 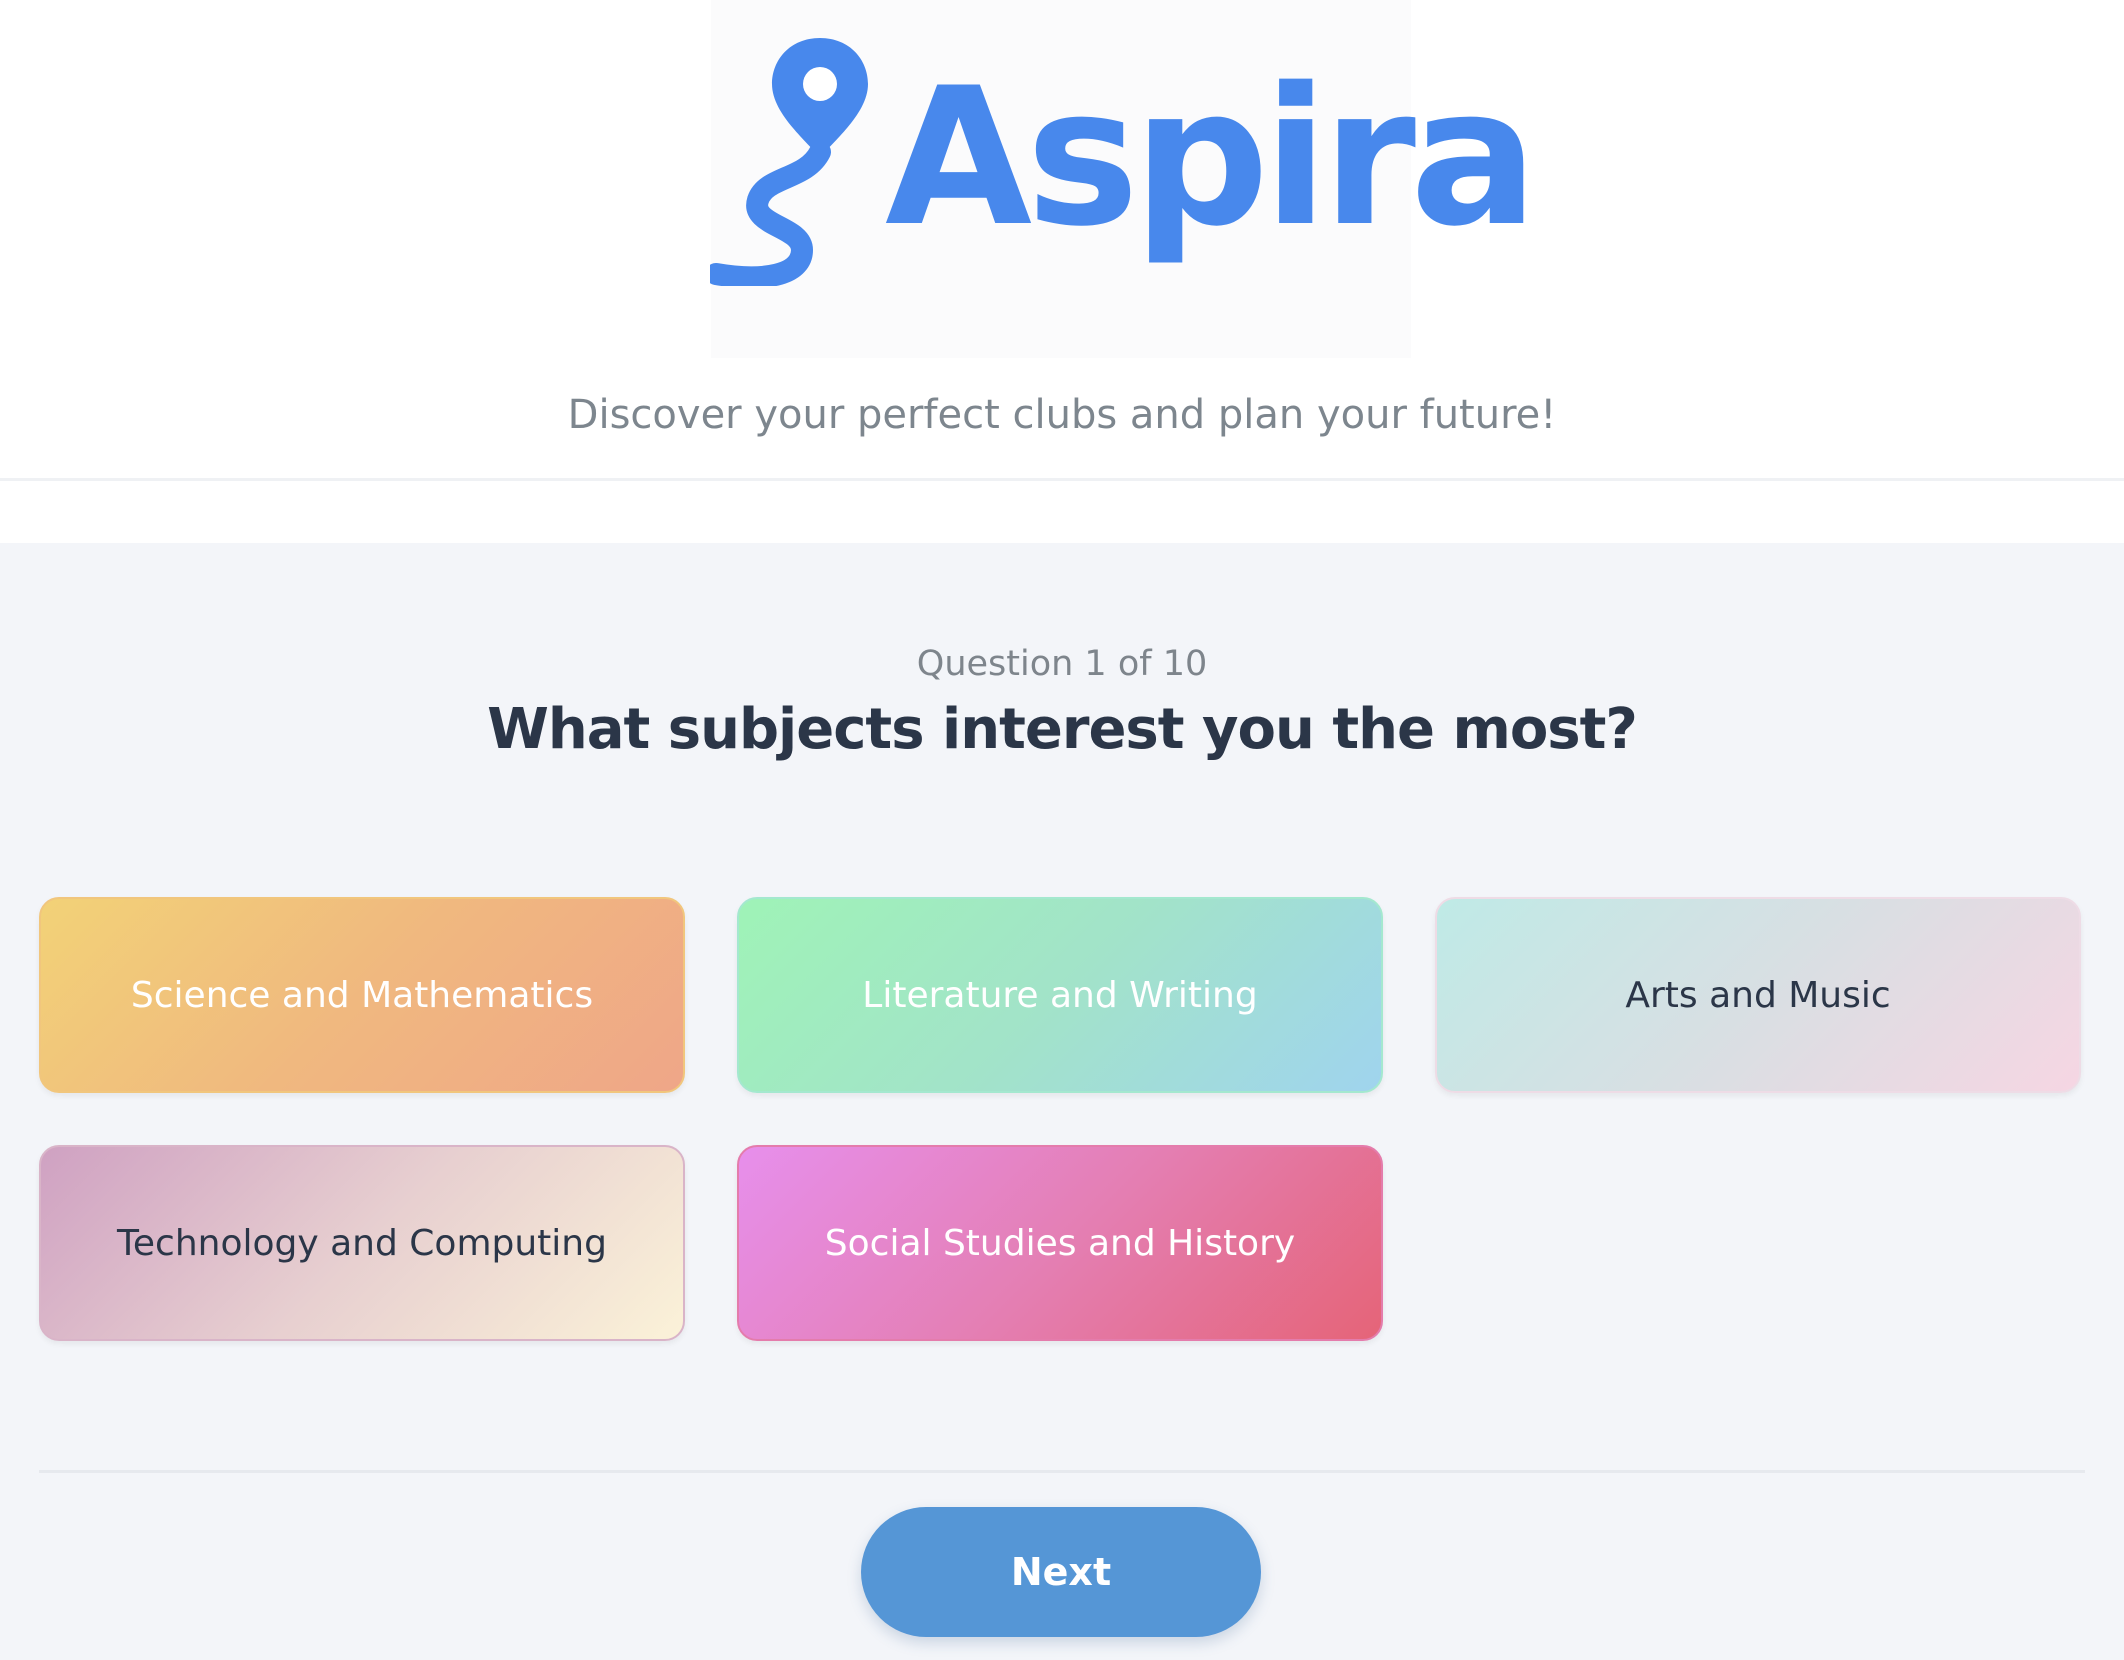 I want to click on option-technology-and-computing: Technology and Computing, so click(x=362, y=1243).